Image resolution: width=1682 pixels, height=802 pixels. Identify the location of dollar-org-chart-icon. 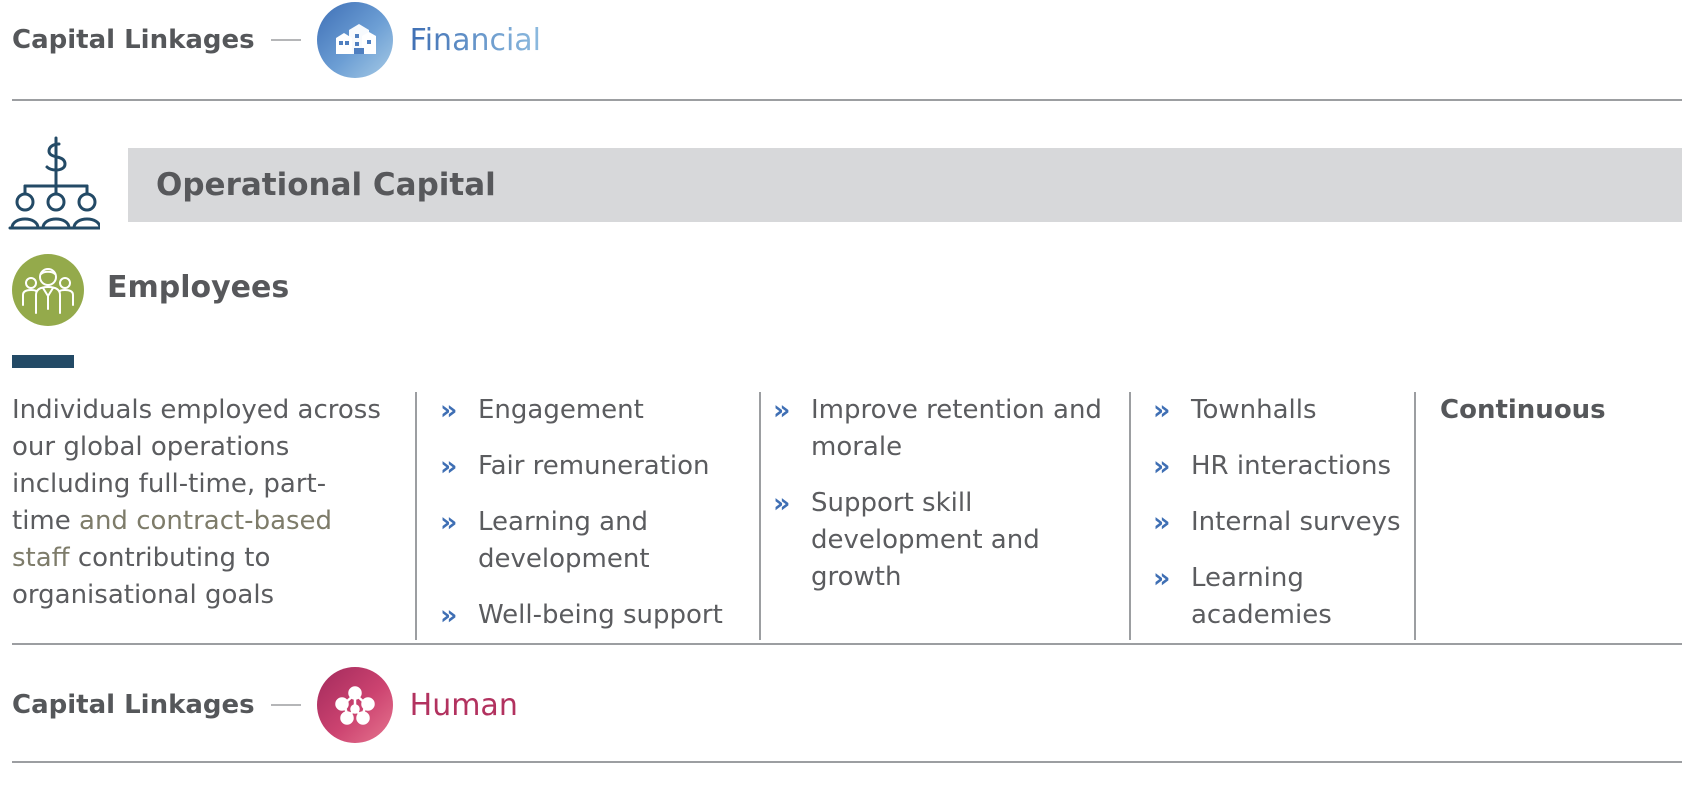
(55, 184).